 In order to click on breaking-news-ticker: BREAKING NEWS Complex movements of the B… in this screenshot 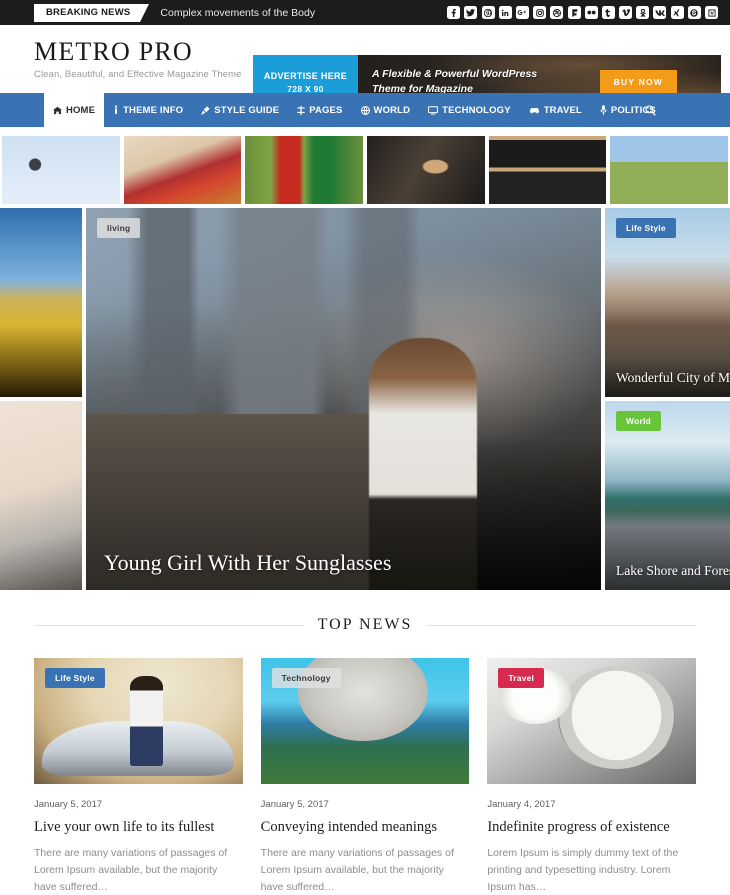, I will do `click(157, 12)`.